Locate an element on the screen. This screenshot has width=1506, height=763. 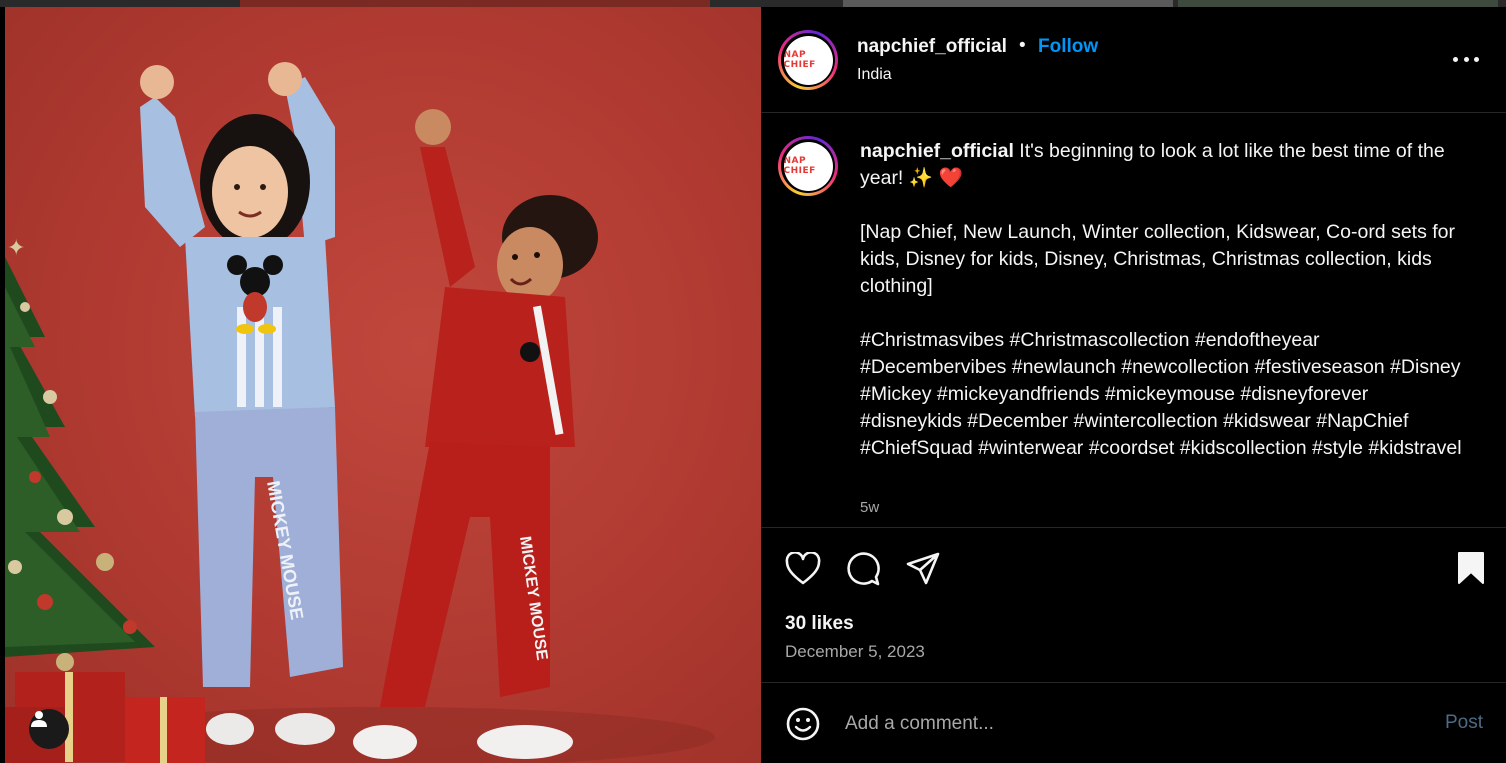
comment-bar: Post is located at coordinates (1133, 723).